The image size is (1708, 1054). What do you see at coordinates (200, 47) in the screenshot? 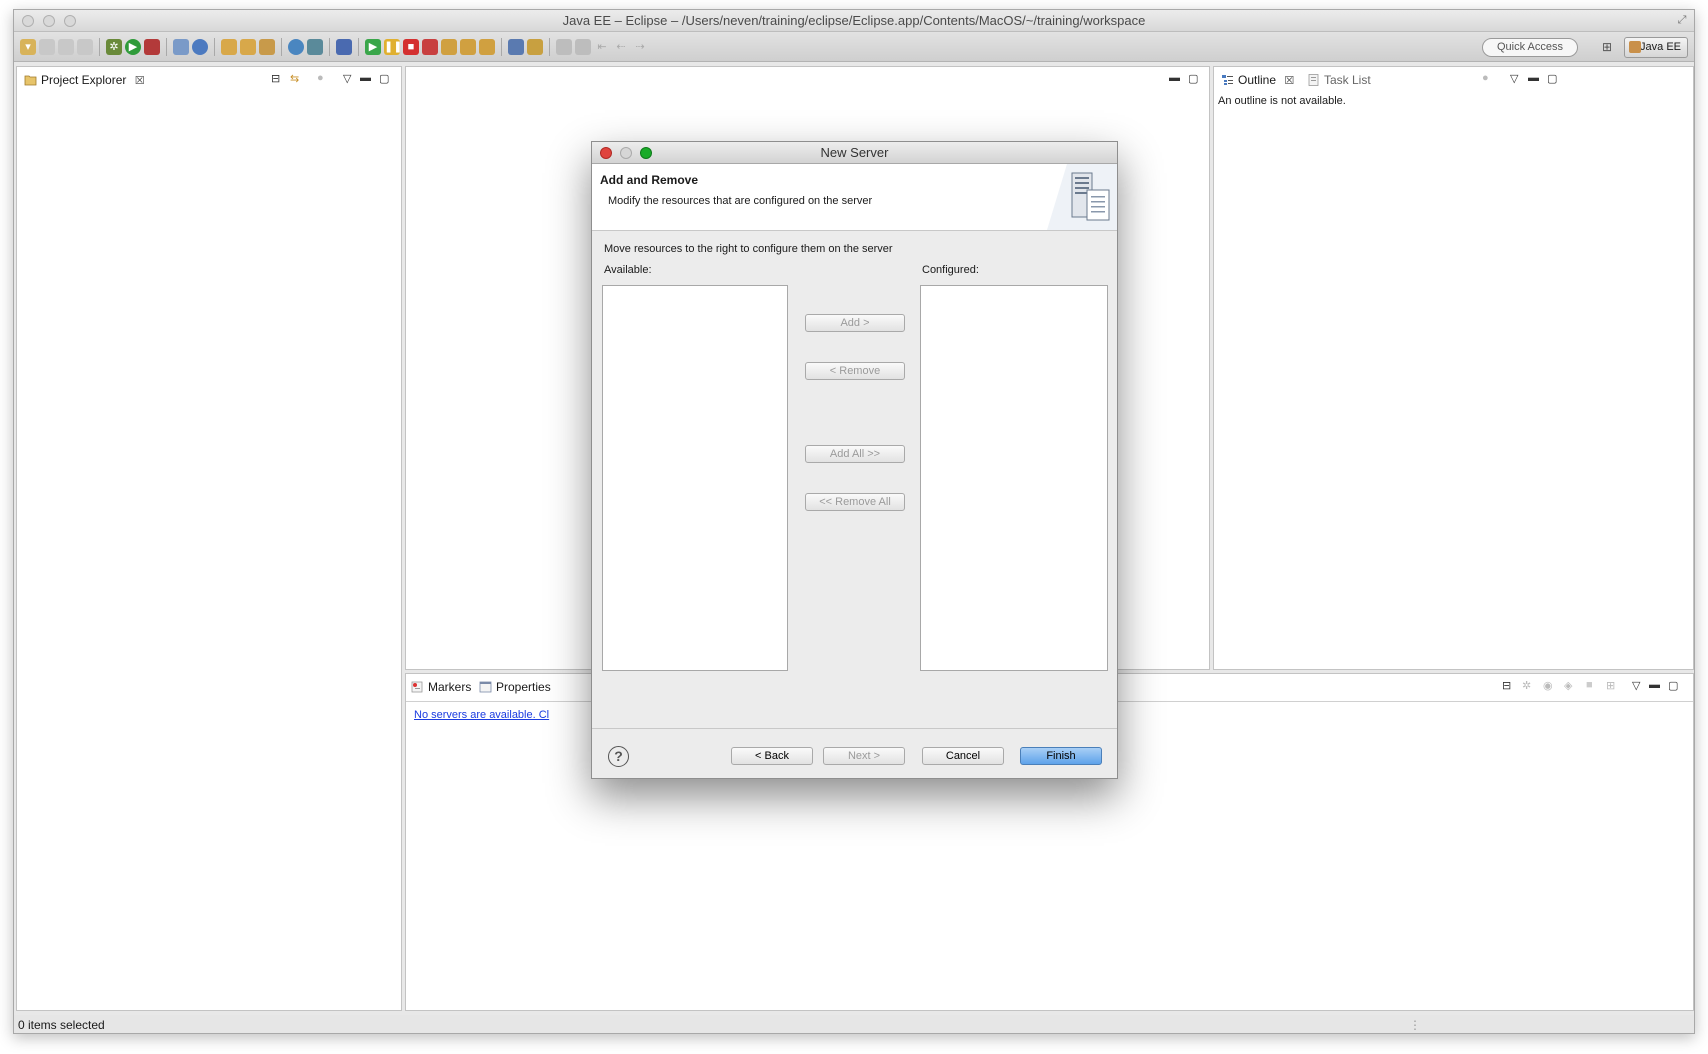
I see `new-web-service-icon` at bounding box center [200, 47].